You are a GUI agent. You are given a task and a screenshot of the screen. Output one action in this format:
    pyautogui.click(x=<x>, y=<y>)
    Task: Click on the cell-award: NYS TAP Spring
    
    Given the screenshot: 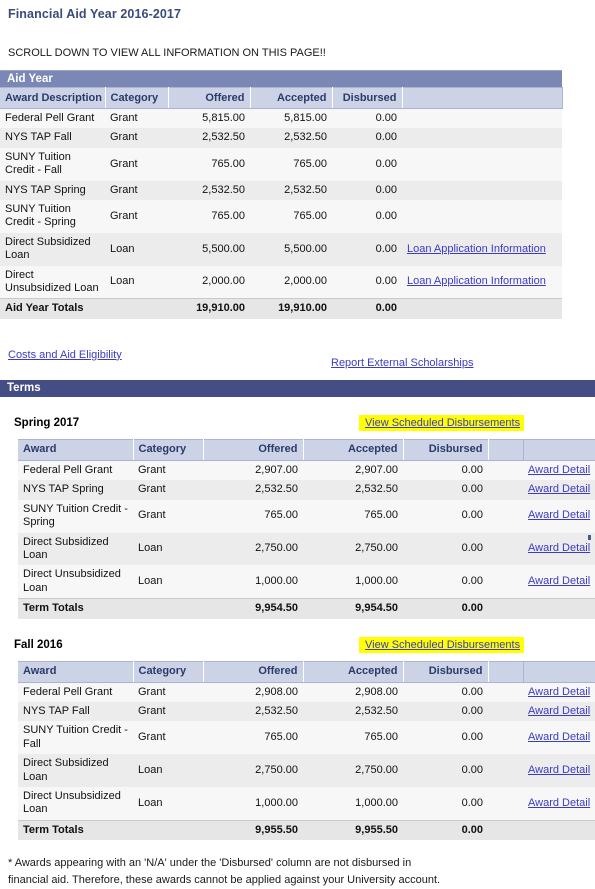 What is the action you would take?
    pyautogui.click(x=75, y=490)
    